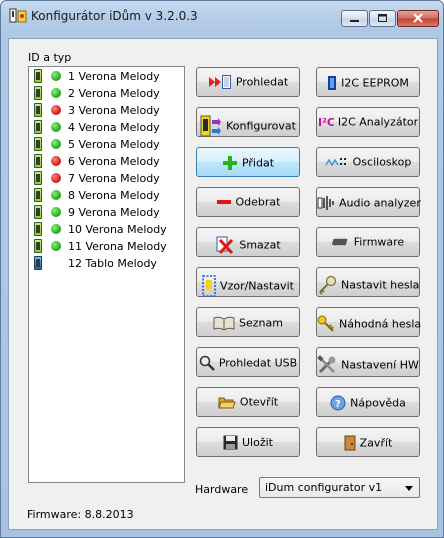 The height and width of the screenshot is (538, 444). I want to click on key-icon, so click(328, 285).